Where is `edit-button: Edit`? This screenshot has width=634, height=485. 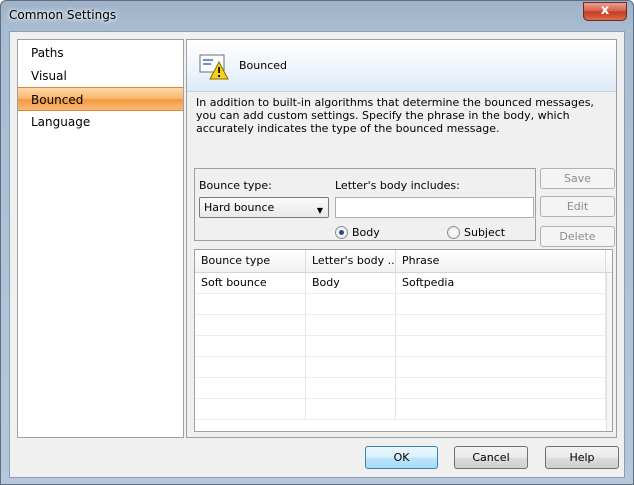 edit-button: Edit is located at coordinates (577, 206).